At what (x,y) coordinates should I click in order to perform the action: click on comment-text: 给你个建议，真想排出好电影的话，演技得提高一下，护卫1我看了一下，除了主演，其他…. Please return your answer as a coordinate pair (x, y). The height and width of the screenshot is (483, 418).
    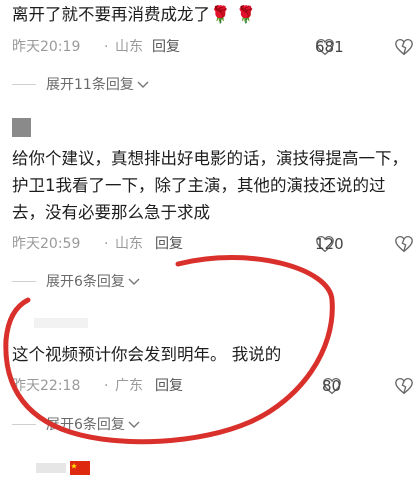
    Looking at the image, I should click on (210, 185).